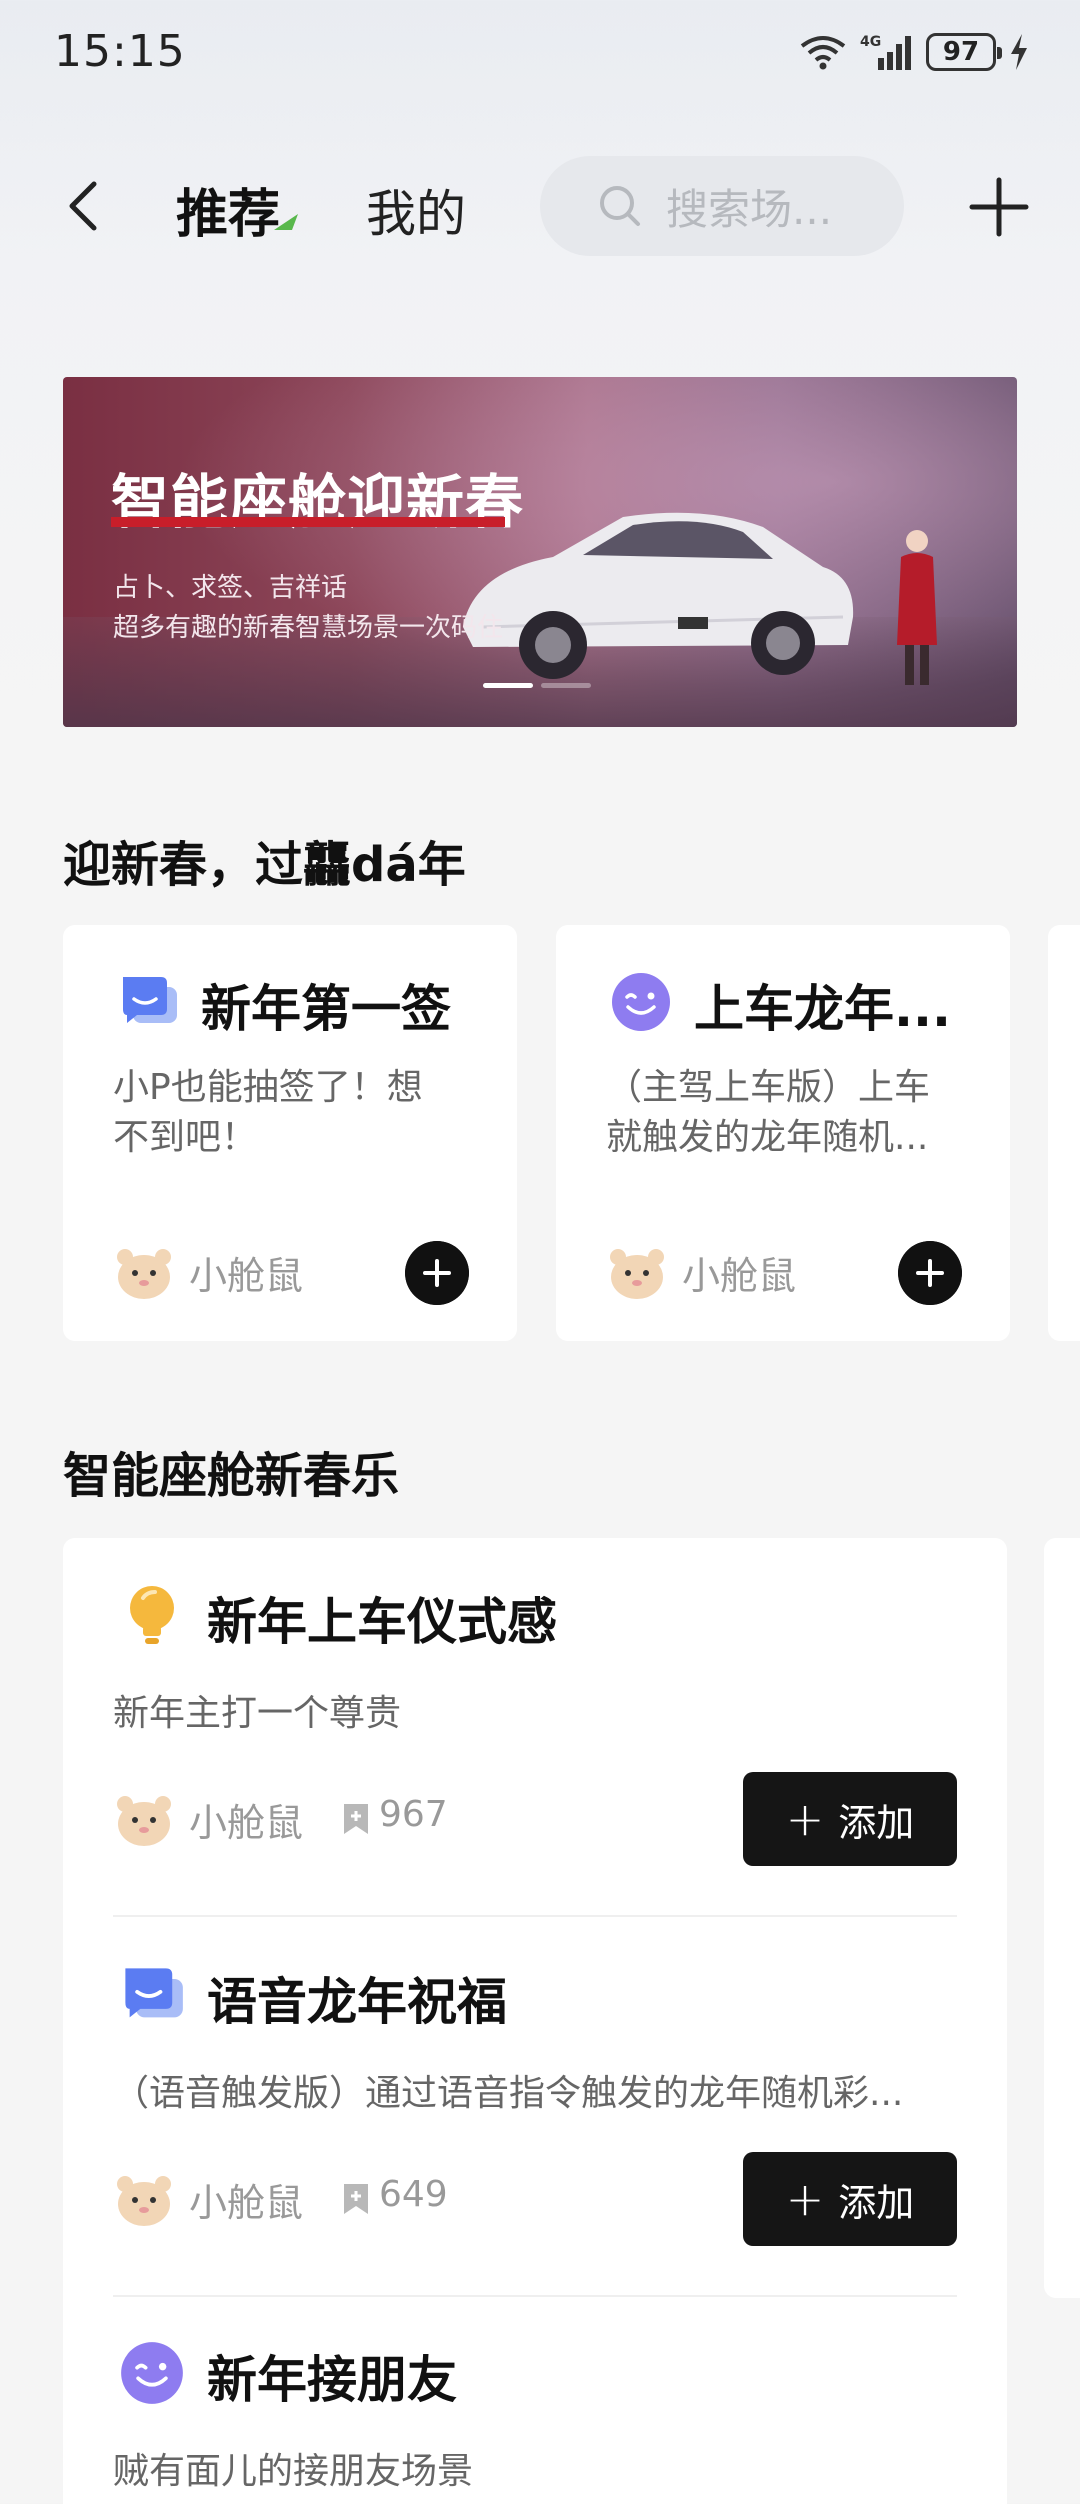 This screenshot has width=1080, height=2504. Describe the element at coordinates (86, 206) in the screenshot. I see `back-arrow-icon` at that location.